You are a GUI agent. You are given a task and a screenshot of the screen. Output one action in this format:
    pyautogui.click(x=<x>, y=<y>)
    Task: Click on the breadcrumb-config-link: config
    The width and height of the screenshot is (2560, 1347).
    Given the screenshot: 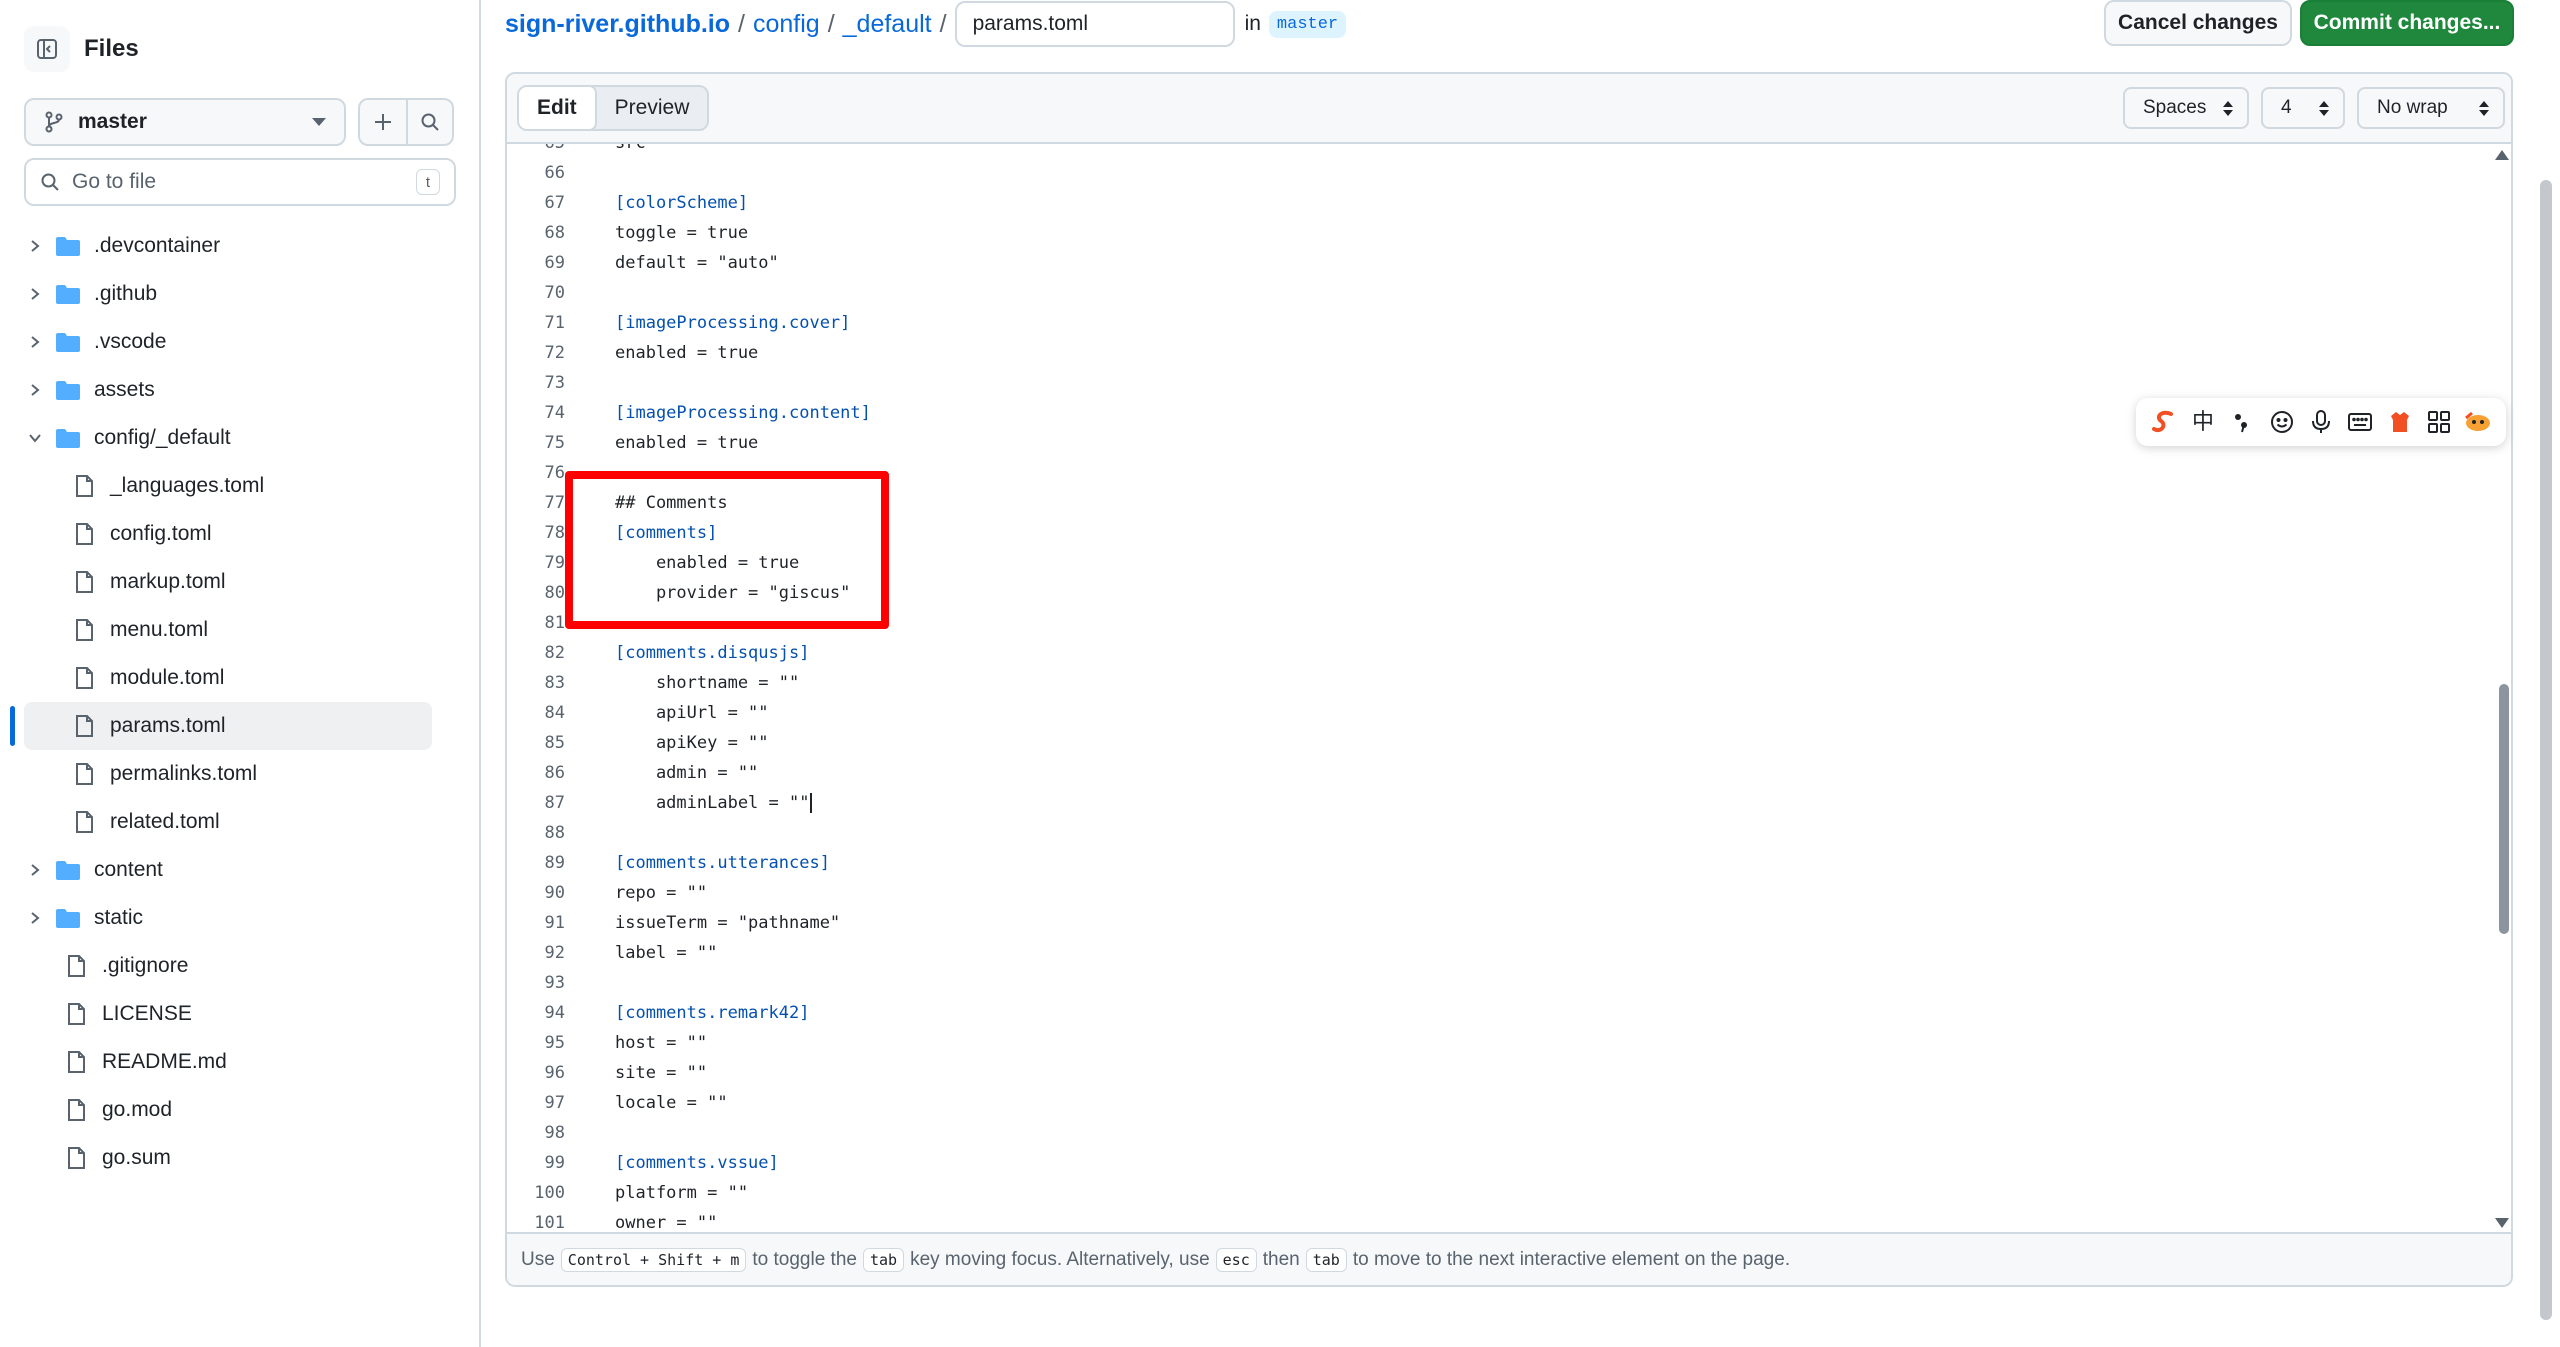 What is the action you would take?
    pyautogui.click(x=786, y=24)
    